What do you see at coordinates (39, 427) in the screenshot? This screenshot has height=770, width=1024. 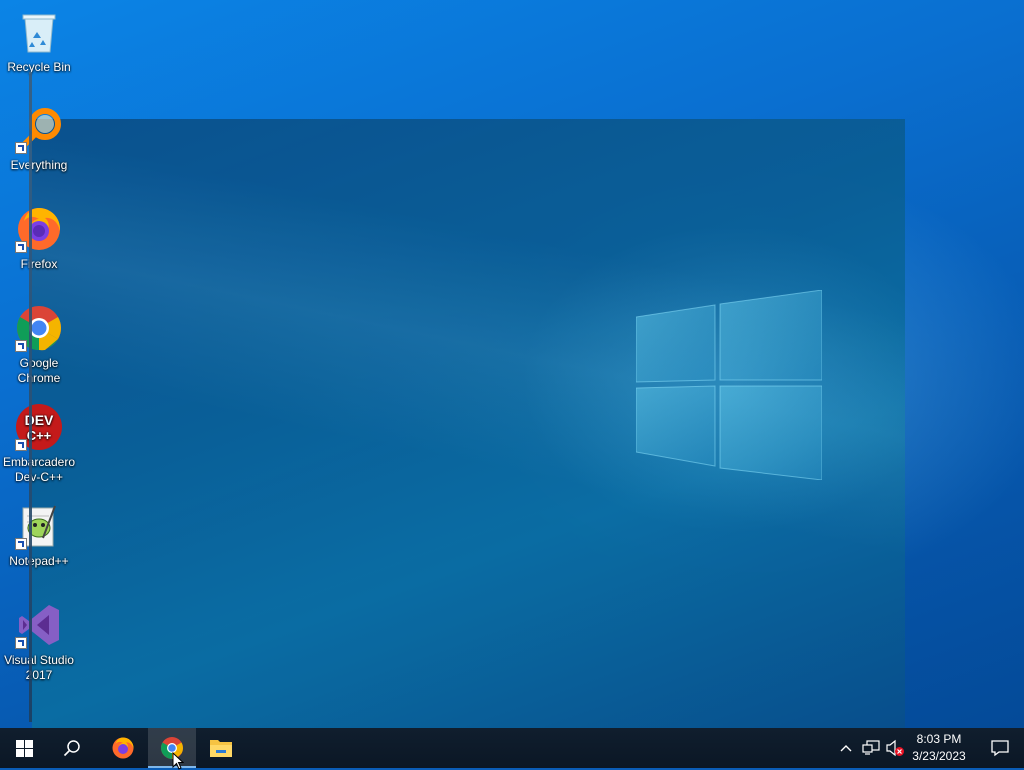 I see `devcpp-icon: DEV C++` at bounding box center [39, 427].